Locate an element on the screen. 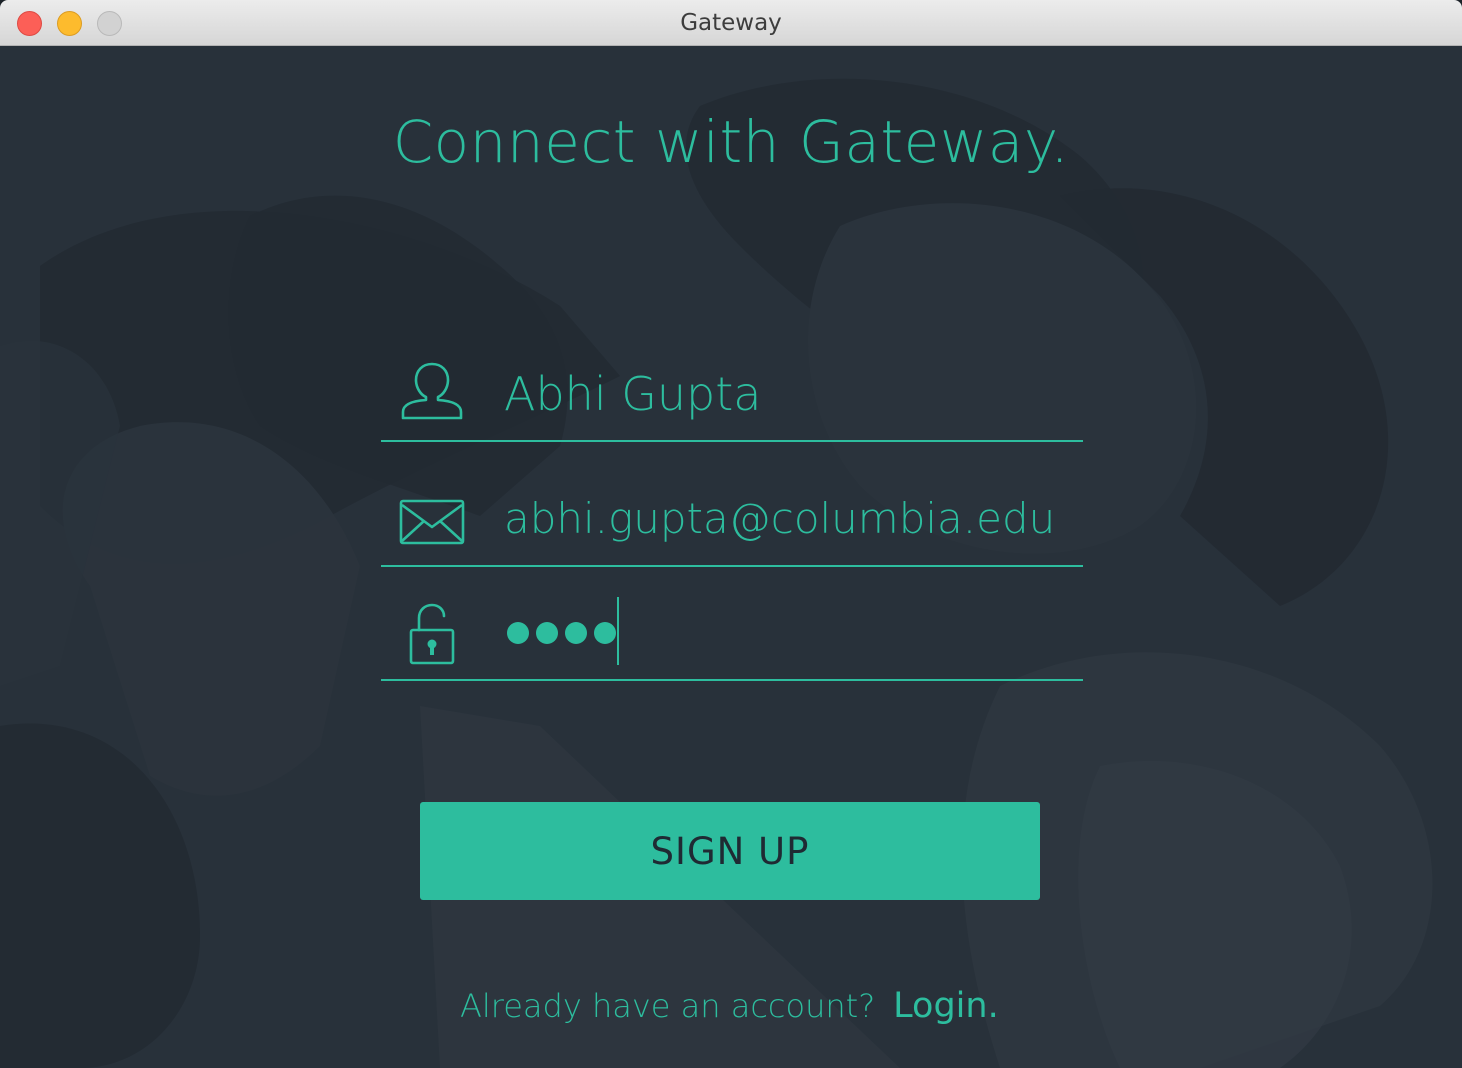 The height and width of the screenshot is (1068, 1462). window-title: Gateway is located at coordinates (731, 23).